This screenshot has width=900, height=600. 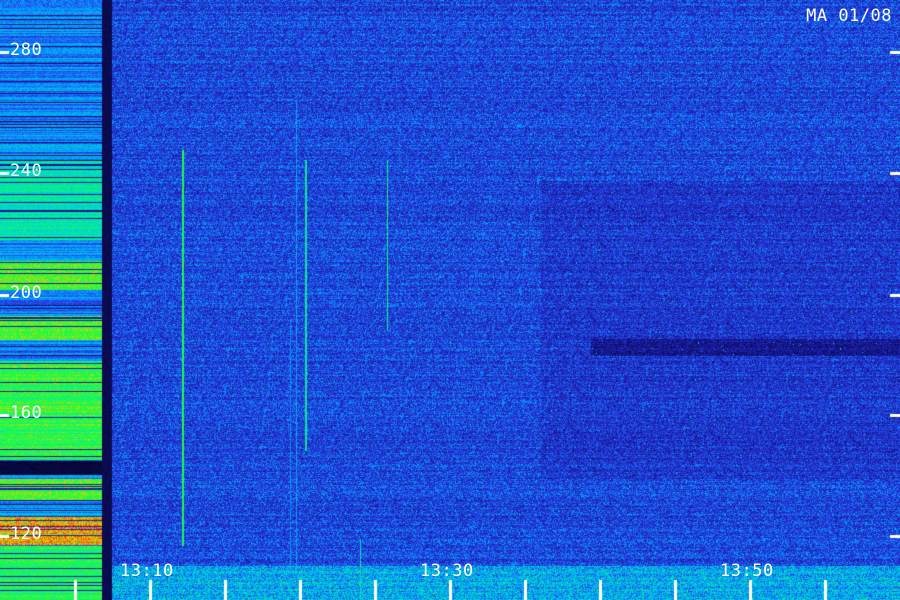 I want to click on y-tick-label-240: 240, so click(x=26, y=171).